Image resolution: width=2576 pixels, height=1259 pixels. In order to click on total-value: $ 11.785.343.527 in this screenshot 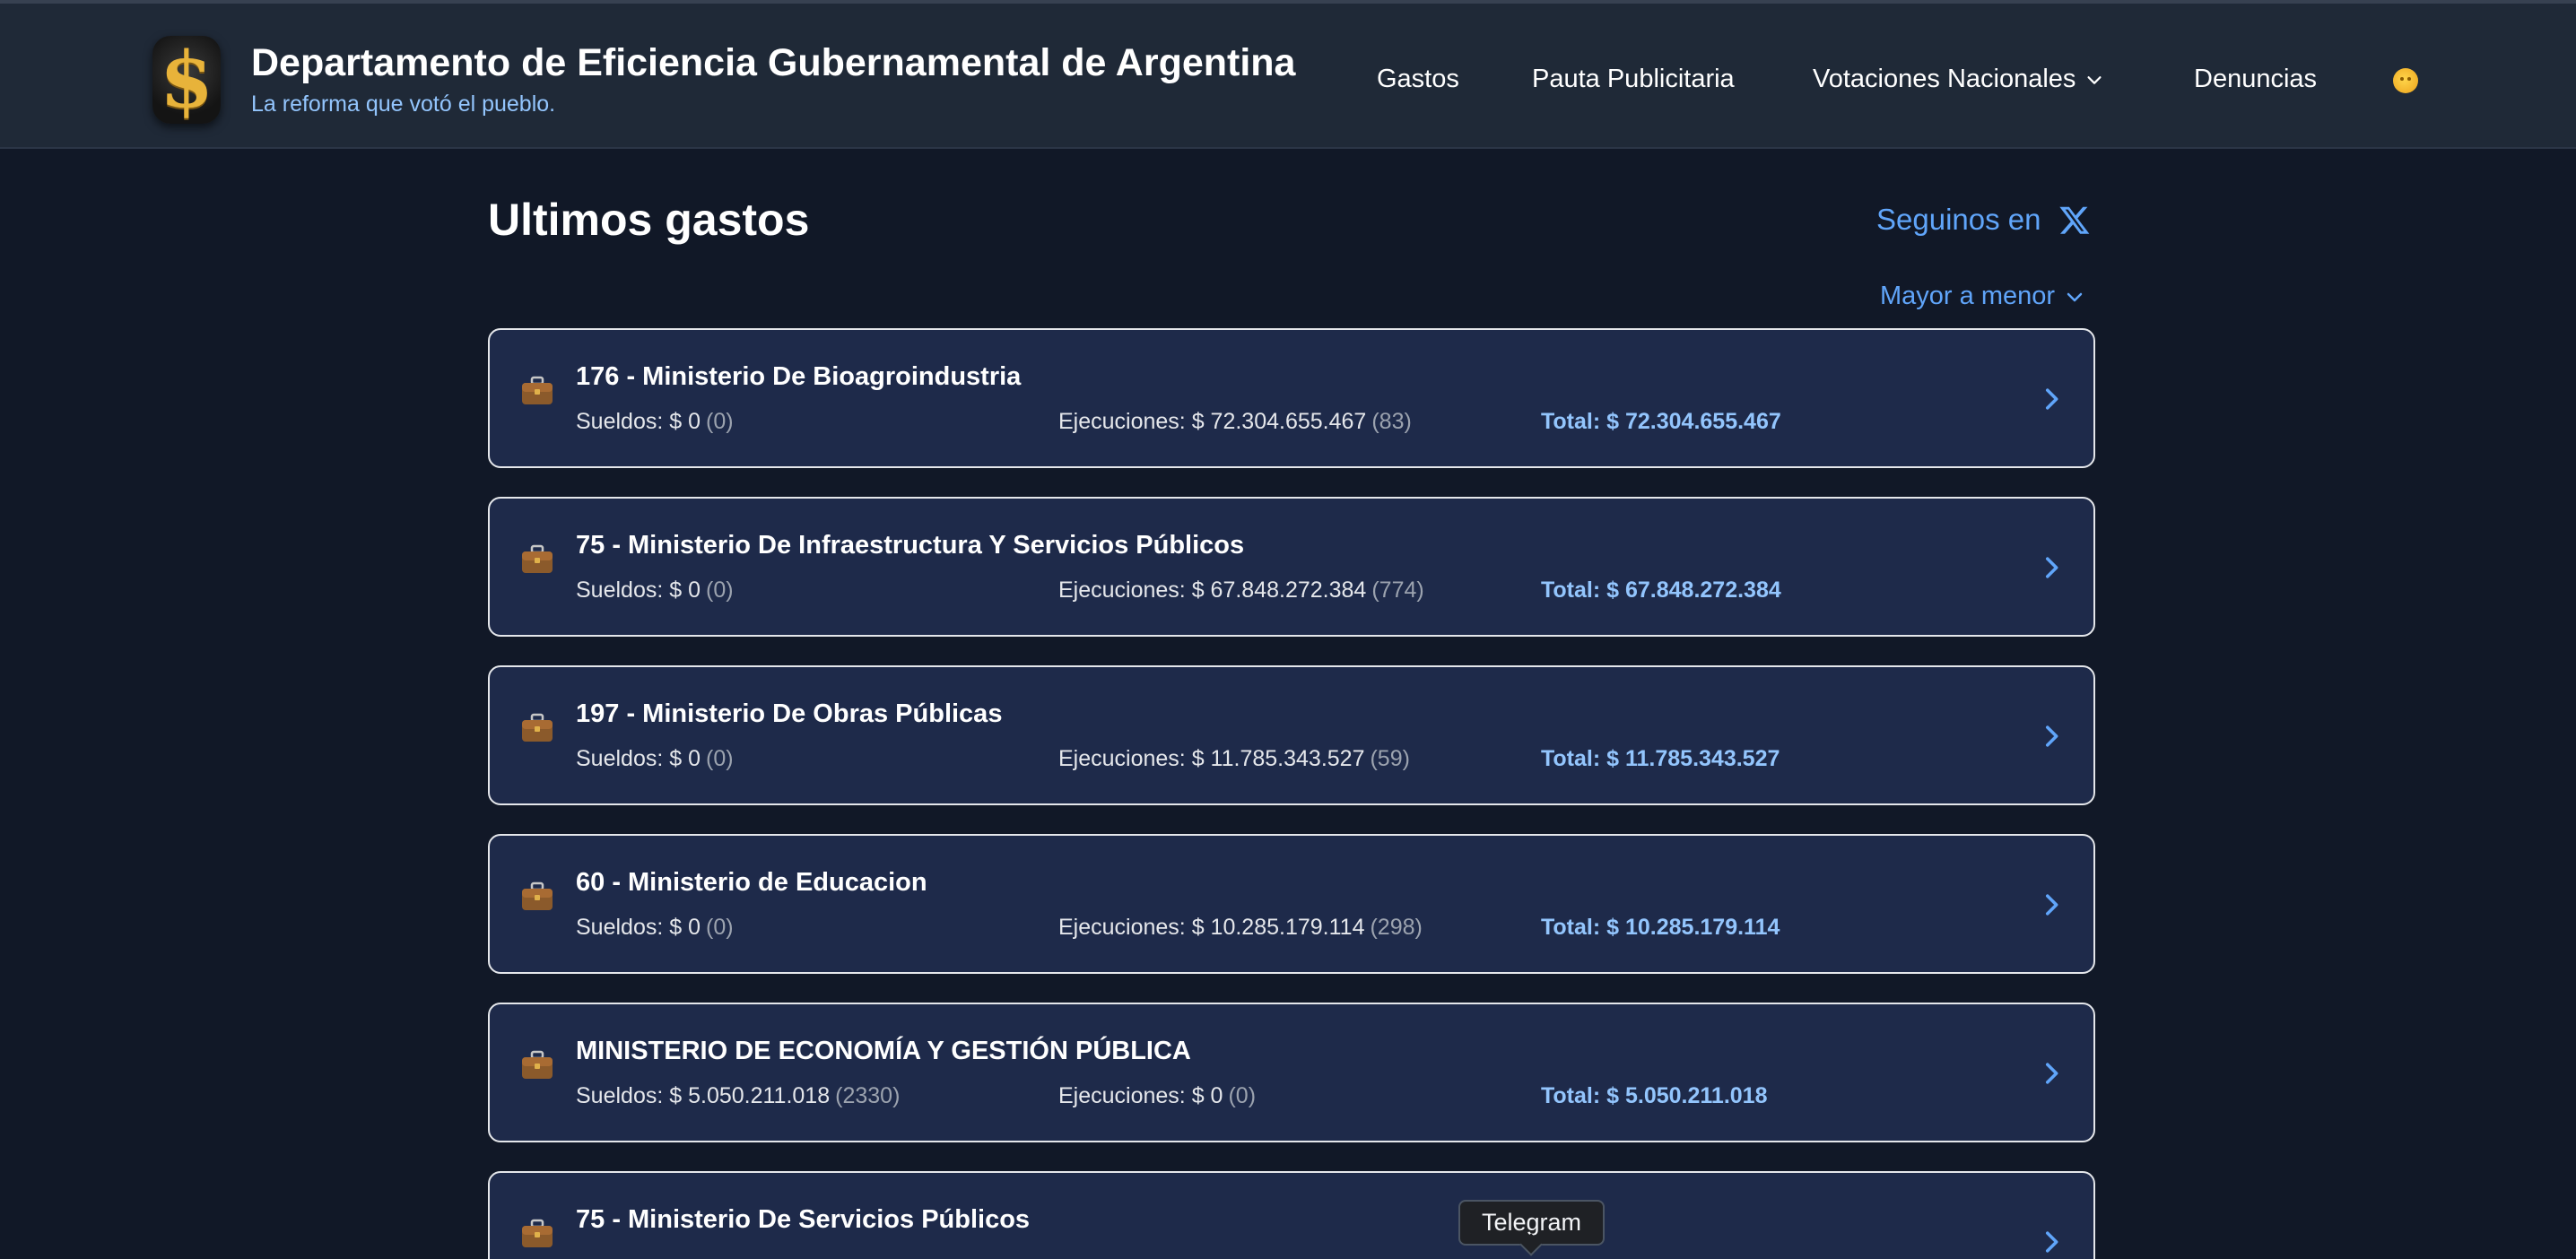, I will do `click(1693, 758)`.